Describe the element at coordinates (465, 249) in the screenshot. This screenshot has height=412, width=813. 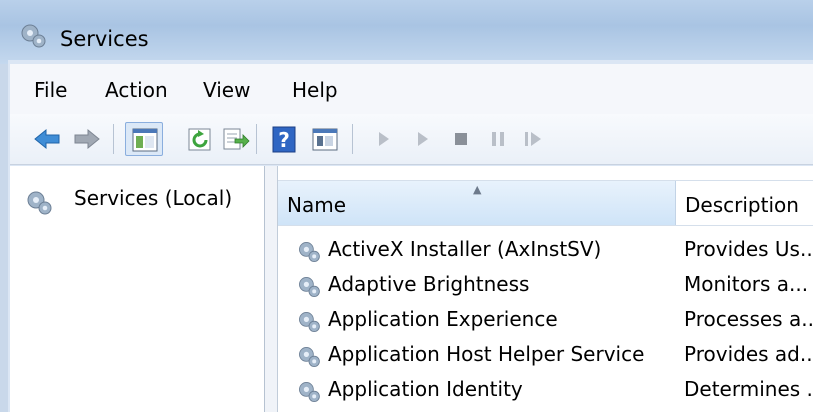
I see `service-name: ActiveX Installer (AxInstSV)` at that location.